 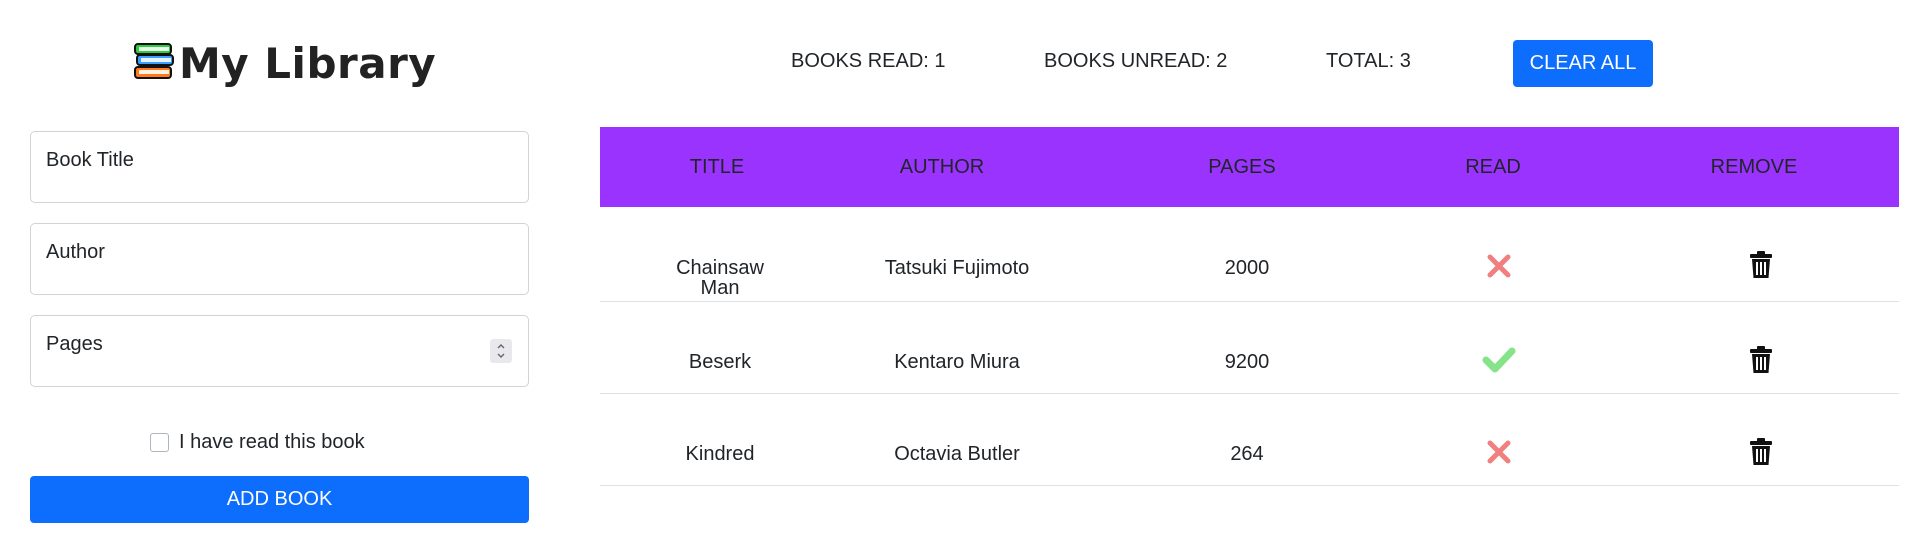 What do you see at coordinates (957, 268) in the screenshot?
I see `book-author-cell: Tatsuki Fujimoto` at bounding box center [957, 268].